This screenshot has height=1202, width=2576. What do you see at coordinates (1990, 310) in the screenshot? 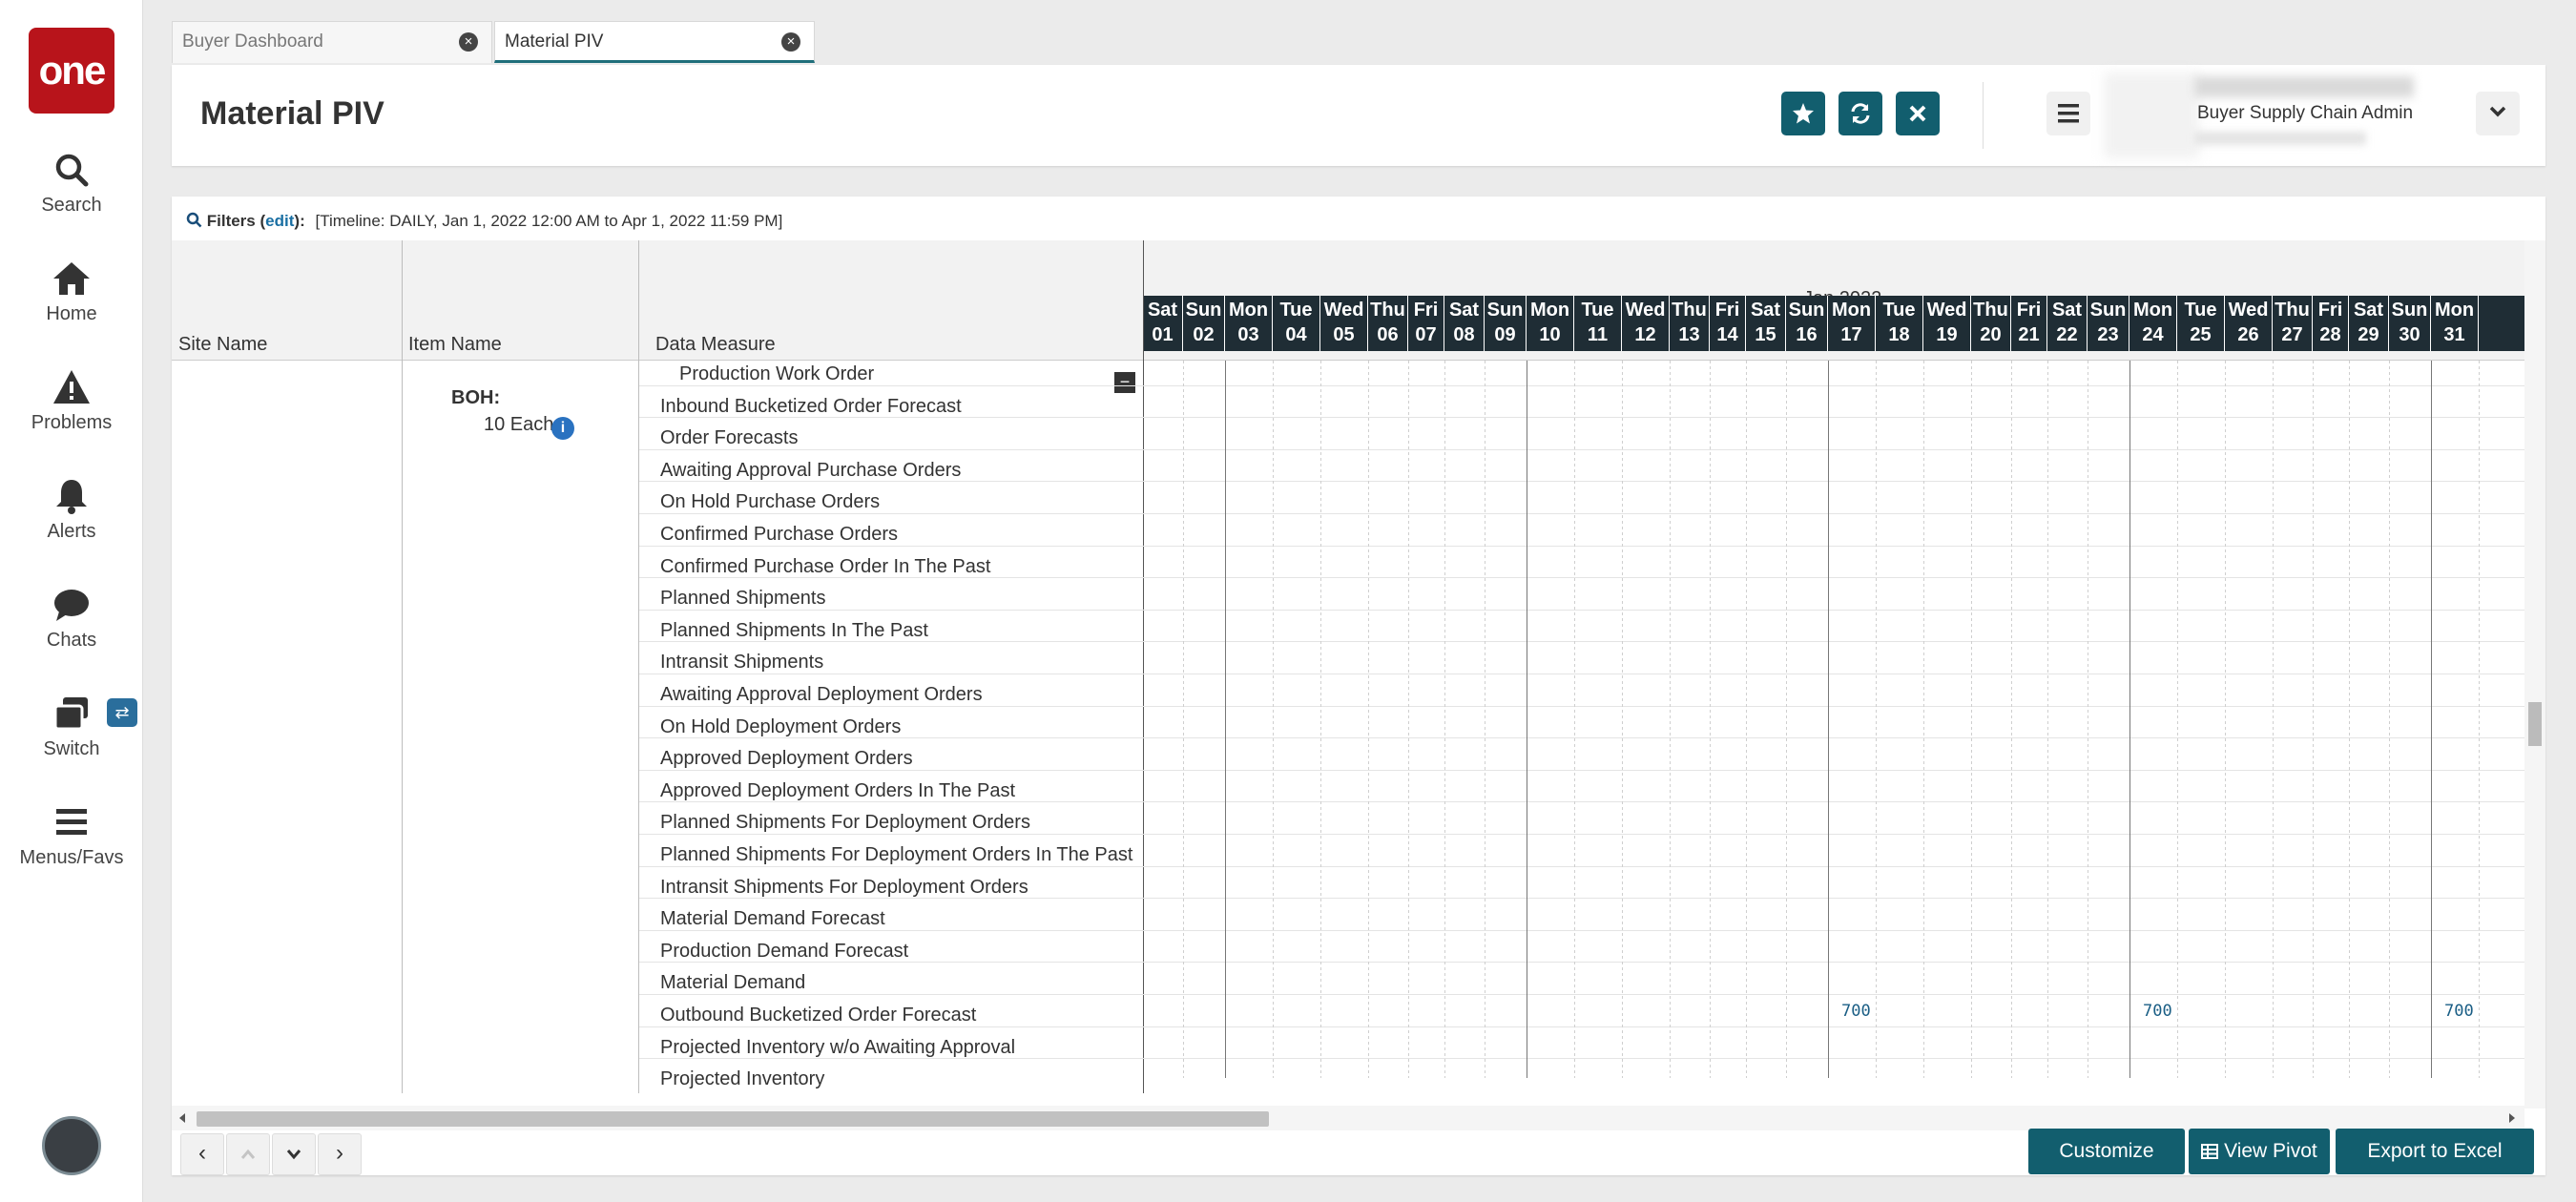
I see `day-of-week: Thu` at bounding box center [1990, 310].